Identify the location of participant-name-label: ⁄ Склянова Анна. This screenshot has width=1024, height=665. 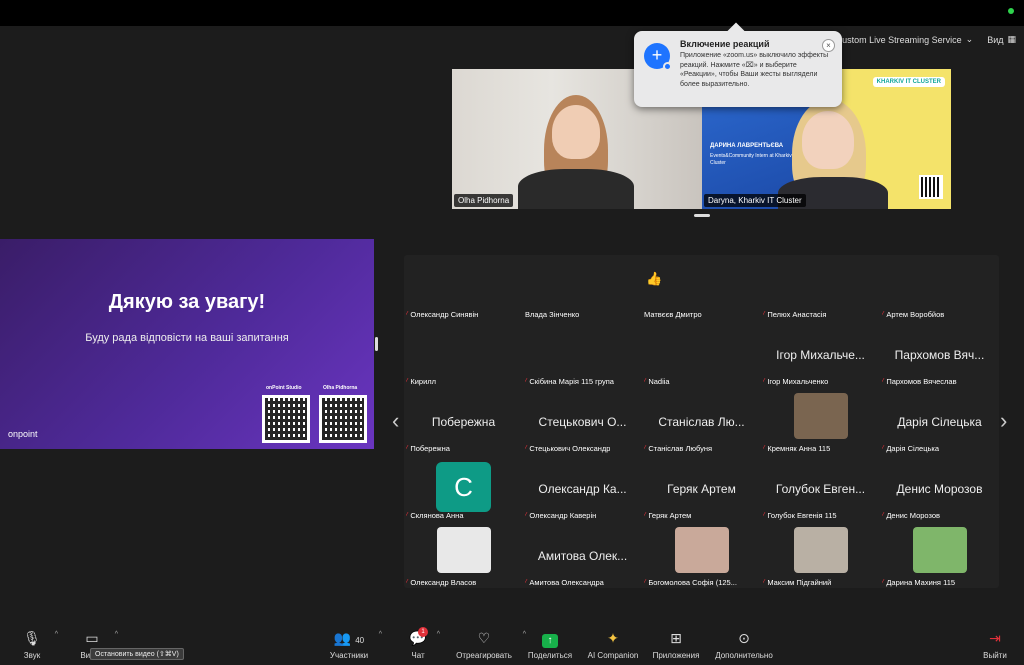
(435, 515).